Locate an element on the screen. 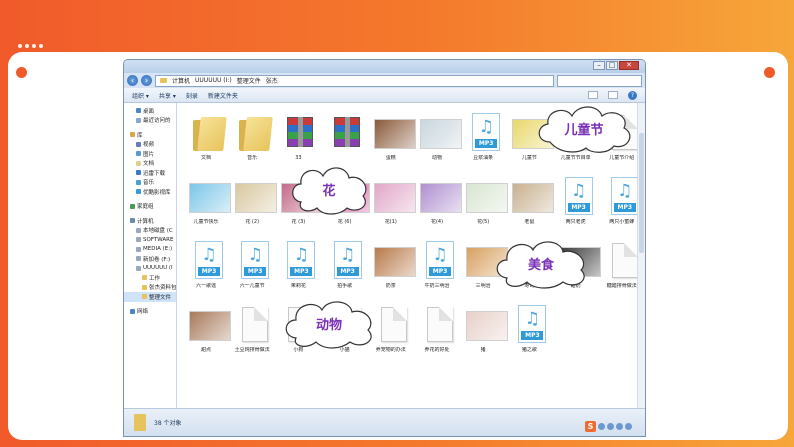  file-label: 儿童节介绍 is located at coordinates (622, 158).